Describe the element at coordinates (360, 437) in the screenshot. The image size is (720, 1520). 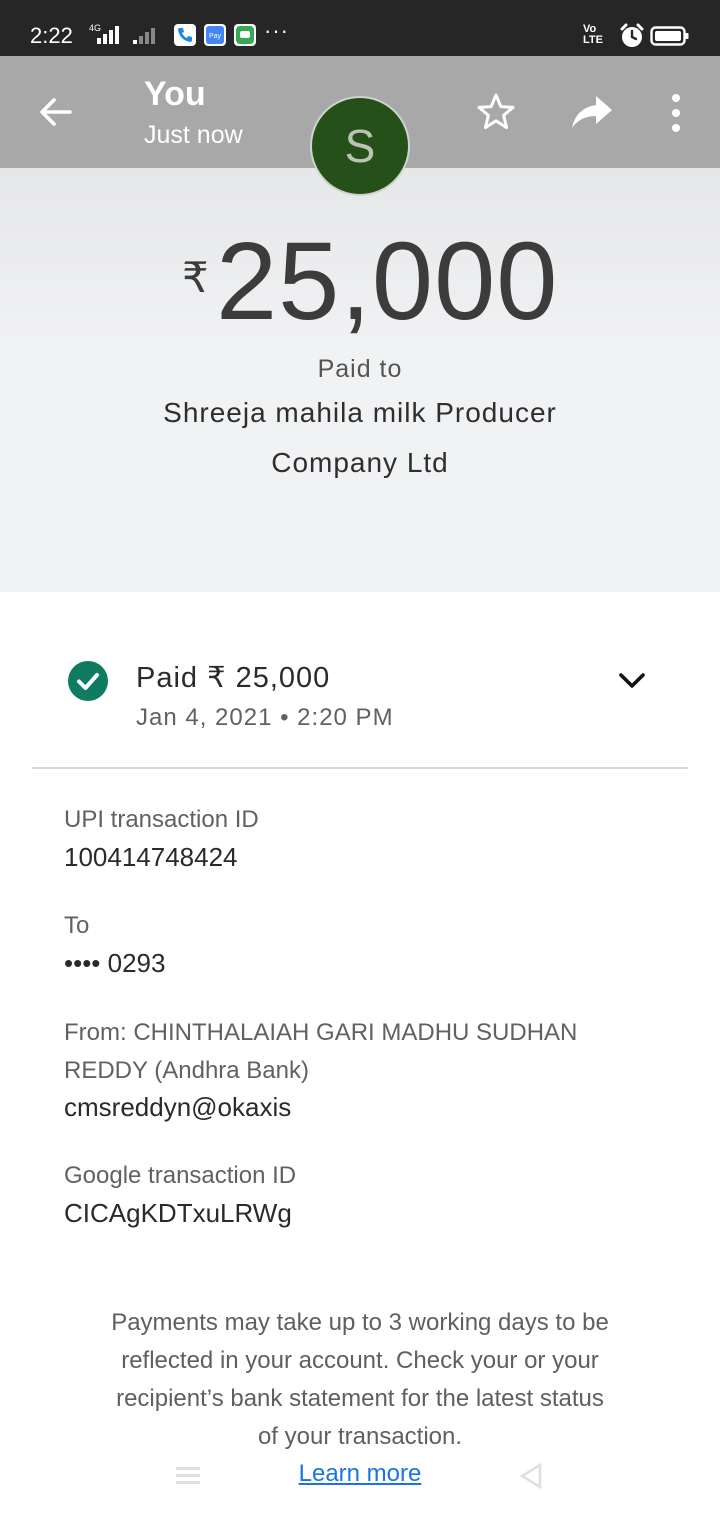
I see `payee-name: Shreeja mahila milk Producer Company Ltd` at that location.